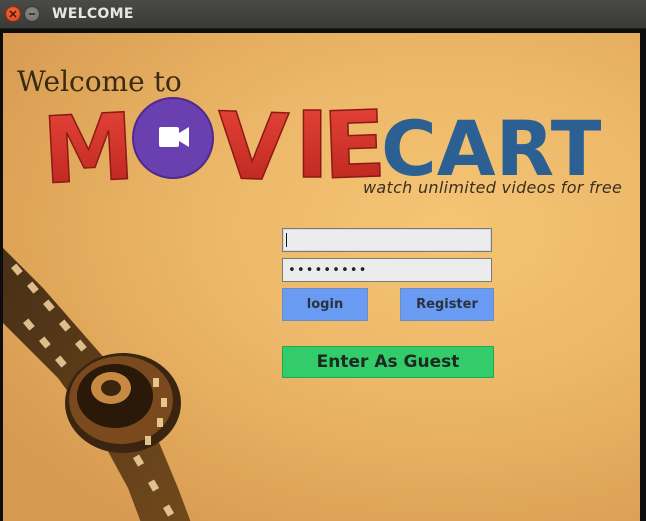 The height and width of the screenshot is (521, 646). Describe the element at coordinates (387, 240) in the screenshot. I see `username-field` at that location.